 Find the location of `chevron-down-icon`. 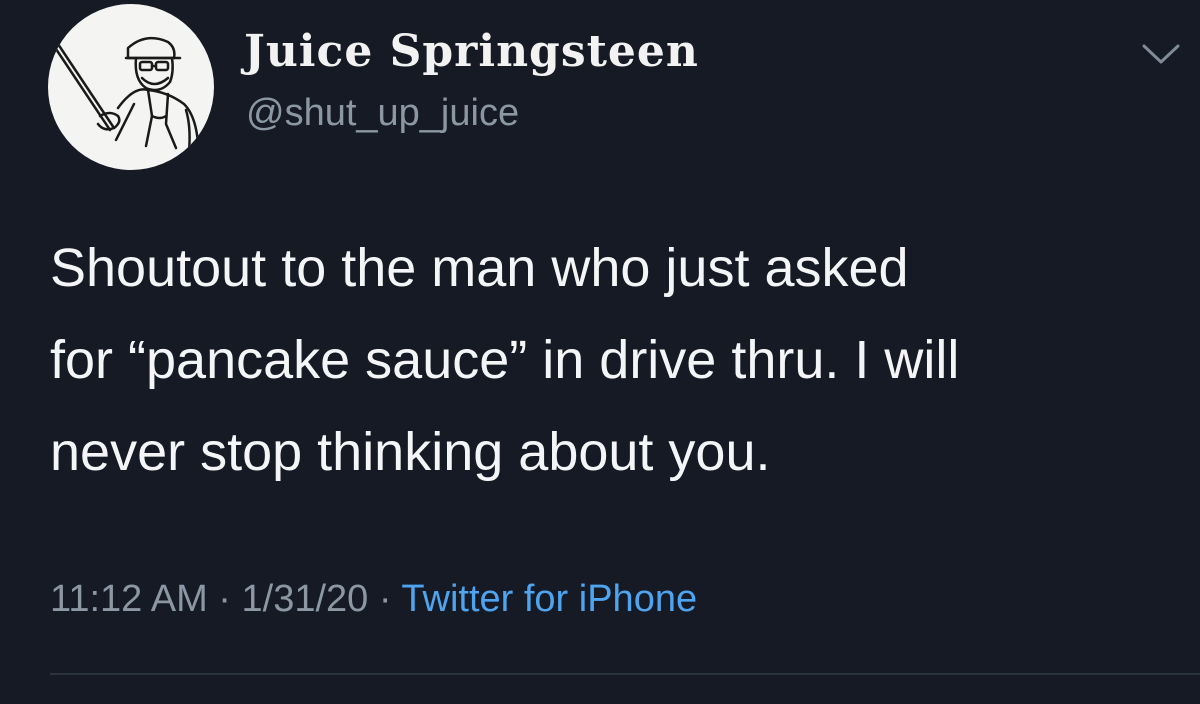

chevron-down-icon is located at coordinates (1161, 54).